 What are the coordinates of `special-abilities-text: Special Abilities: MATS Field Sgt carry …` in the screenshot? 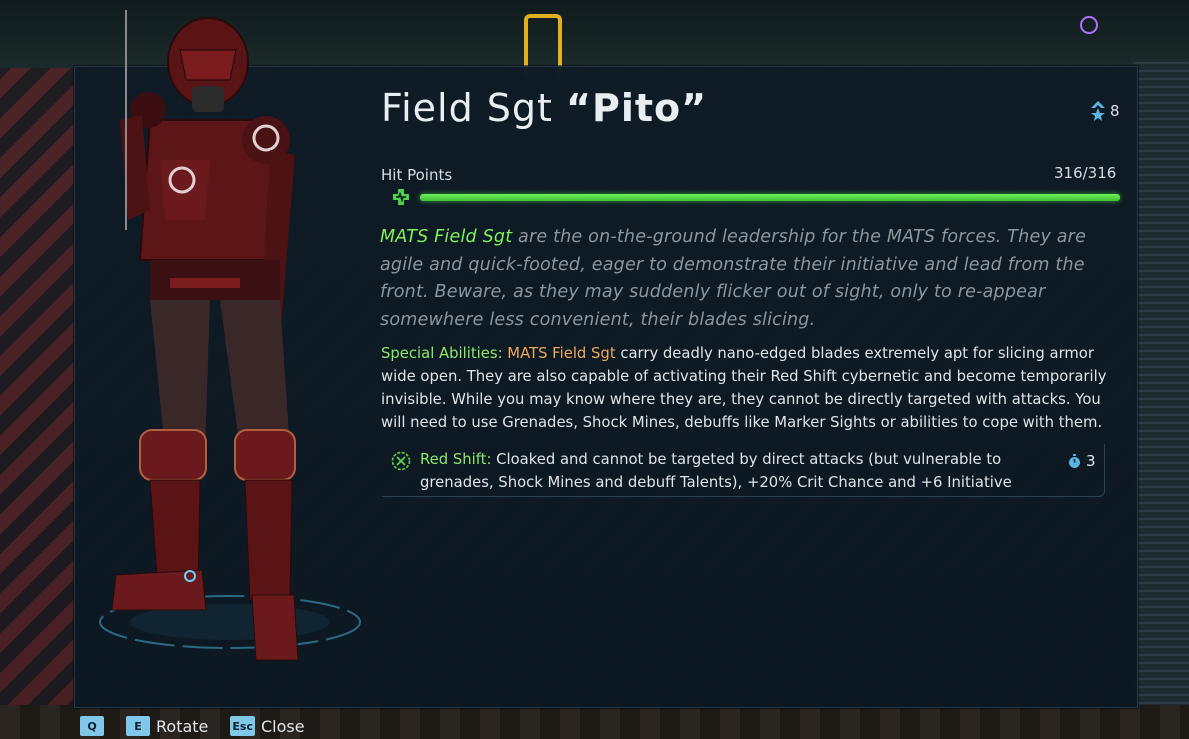 It's located at (753, 388).